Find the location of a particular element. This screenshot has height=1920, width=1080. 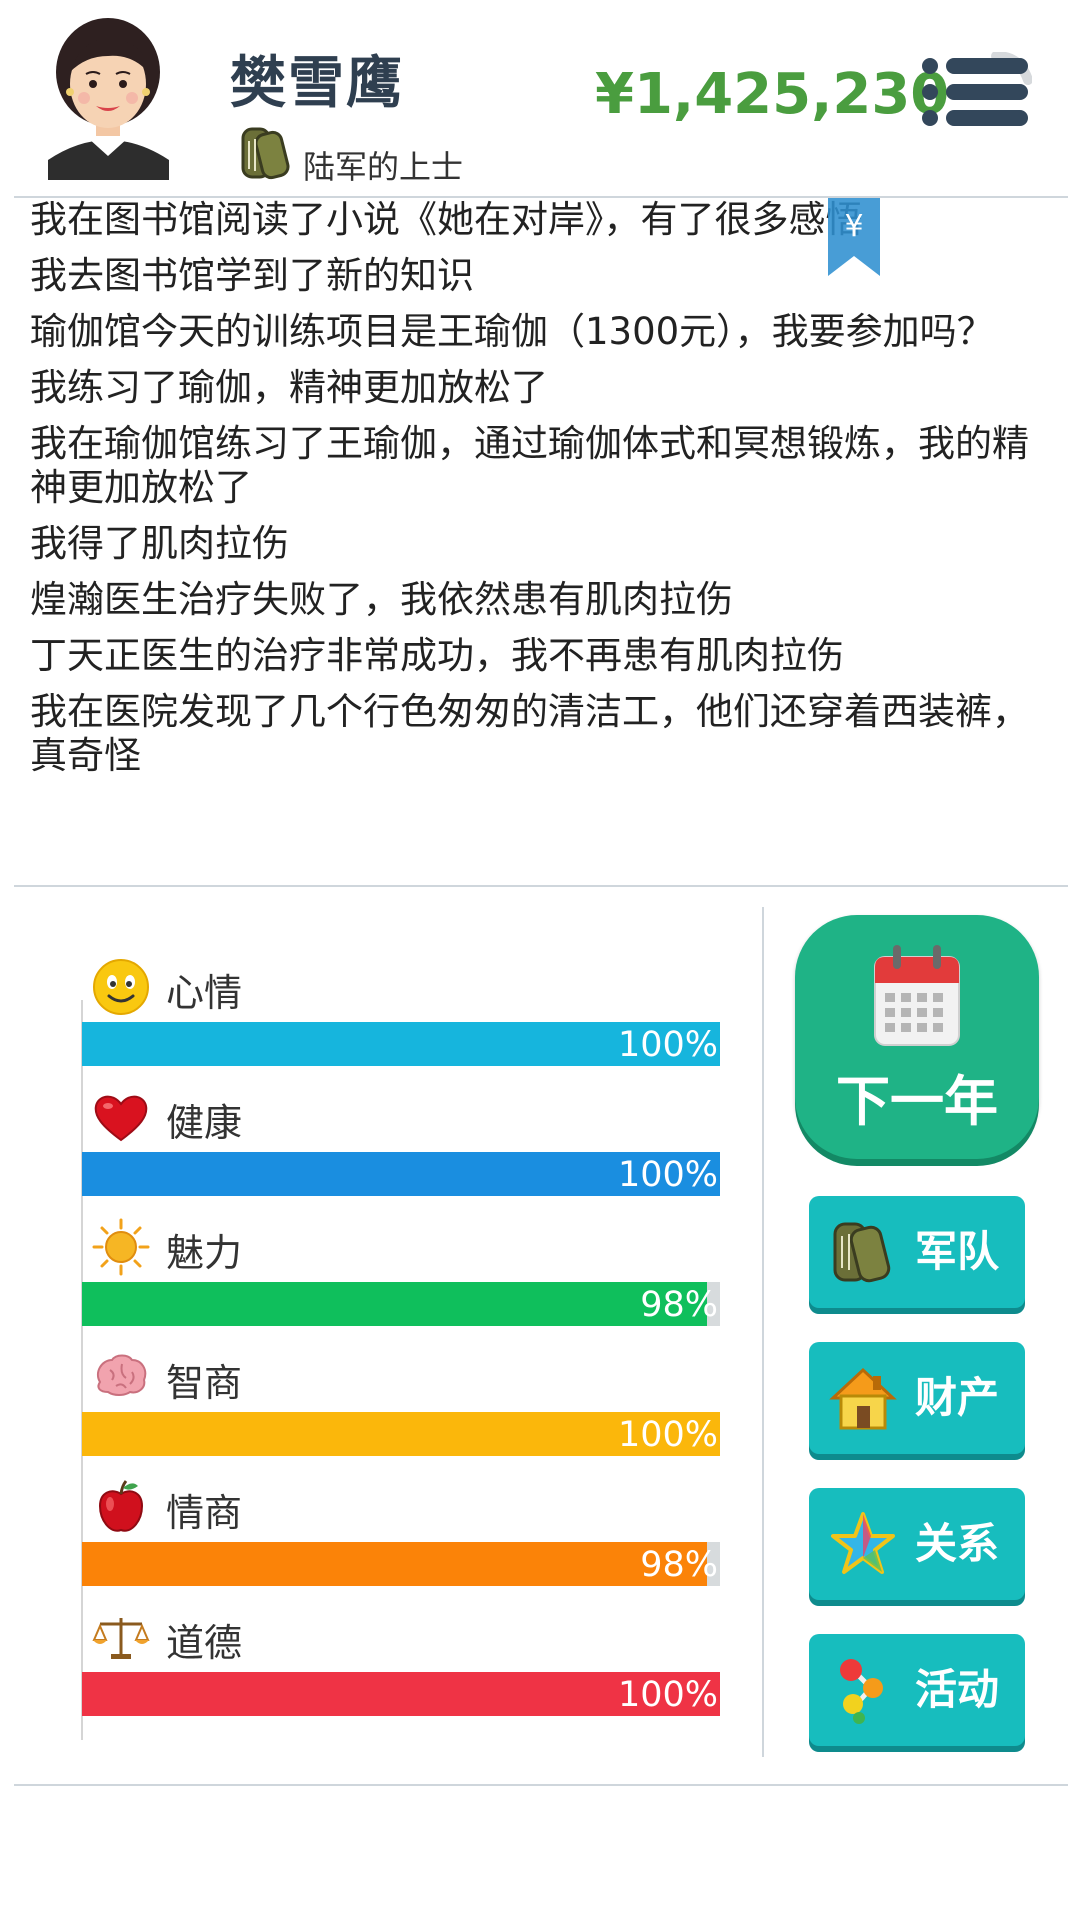

log-entry: 我在医院发现了几个行色匆匆的清洁工，他们还穿着西装裤，真奇怪 is located at coordinates (529, 733).